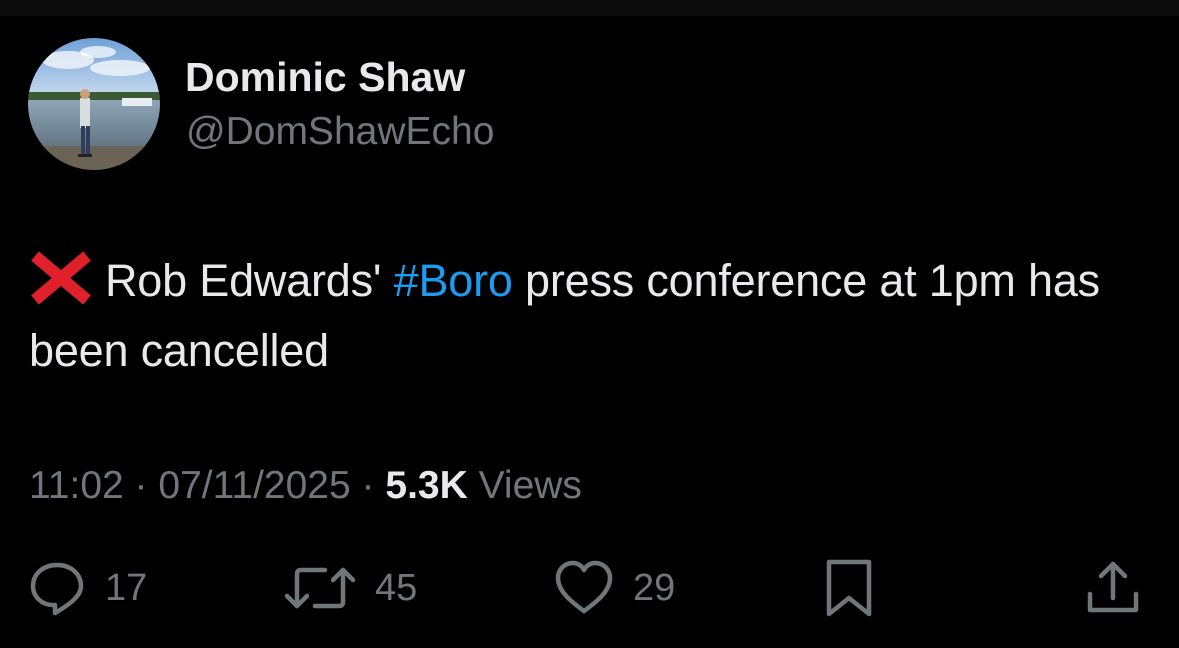  I want to click on avatar-photo-icon, so click(94, 104).